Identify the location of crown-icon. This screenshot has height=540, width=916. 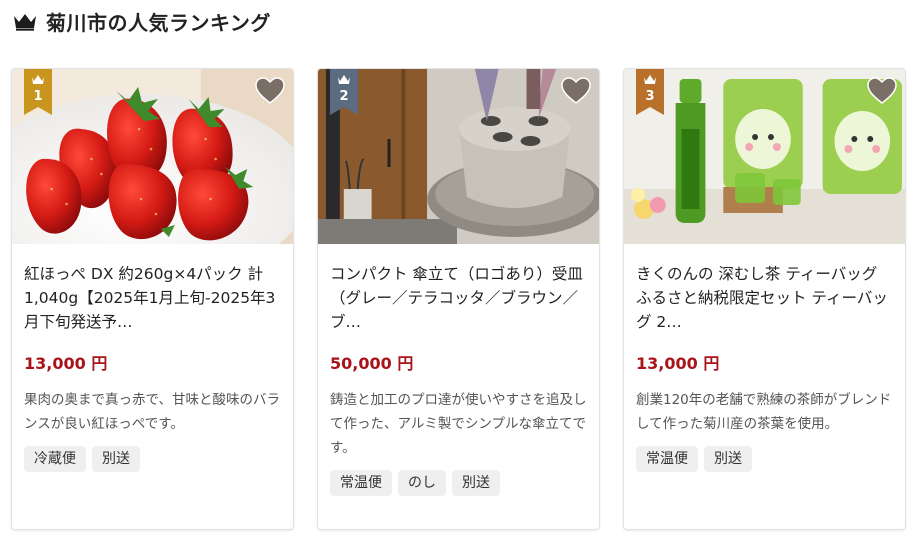
(25, 22).